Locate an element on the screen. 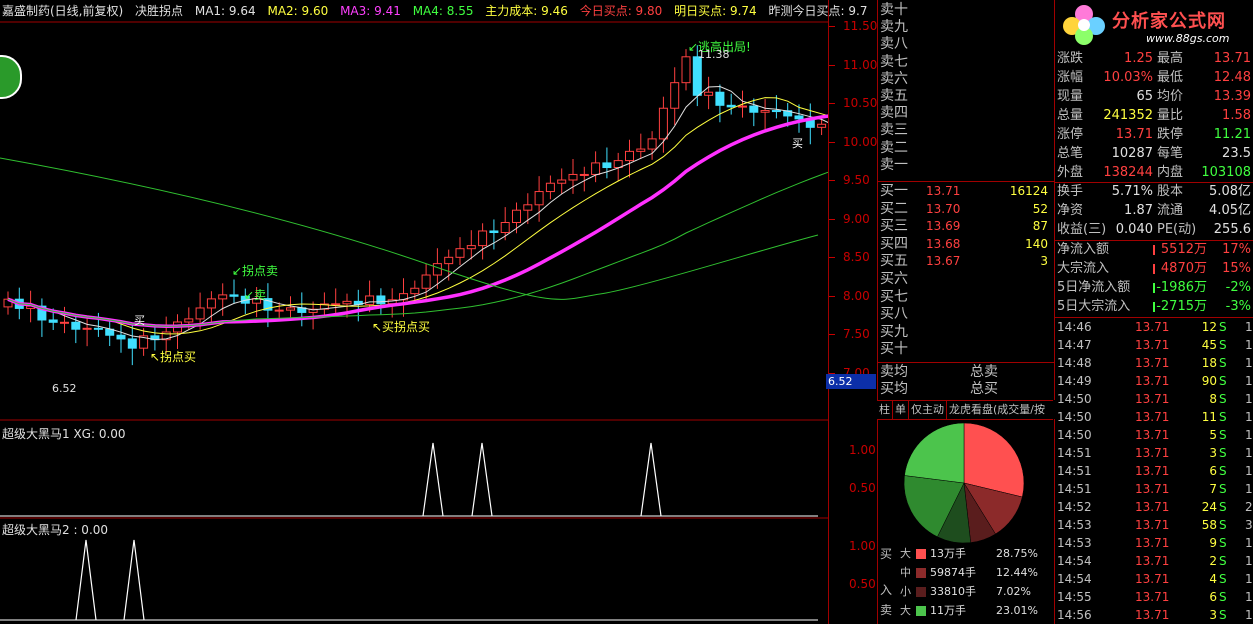 The height and width of the screenshot is (624, 1253). tick-row: 14:54 13.71 2 S 1 is located at coordinates (1155, 561).